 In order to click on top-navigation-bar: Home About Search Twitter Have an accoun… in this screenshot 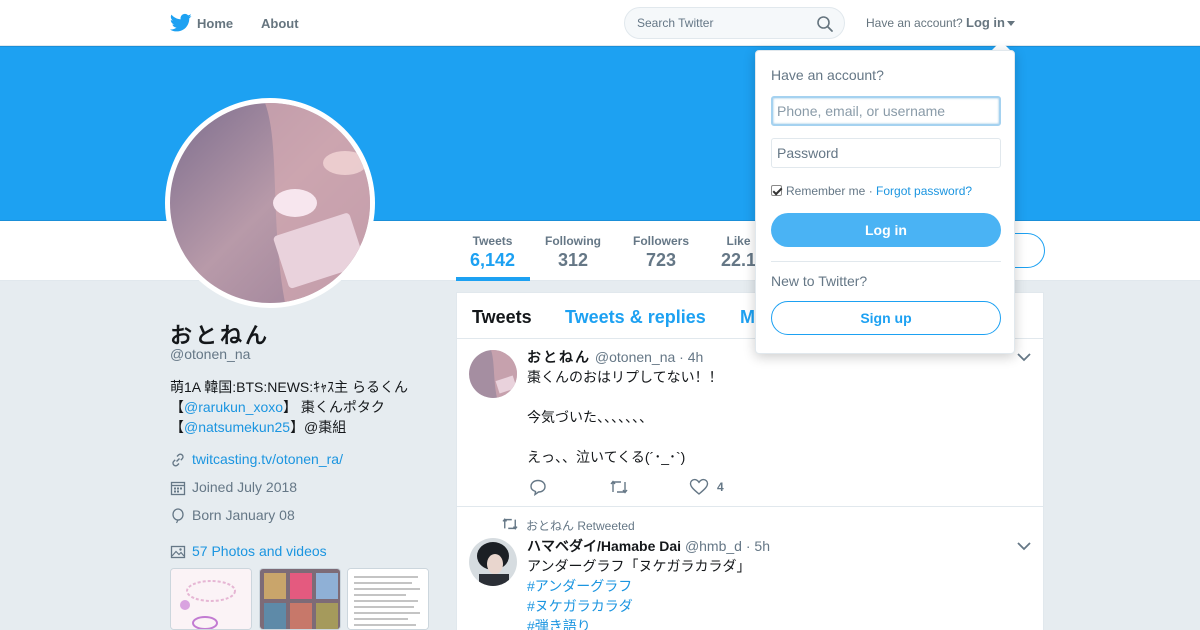, I will do `click(600, 23)`.